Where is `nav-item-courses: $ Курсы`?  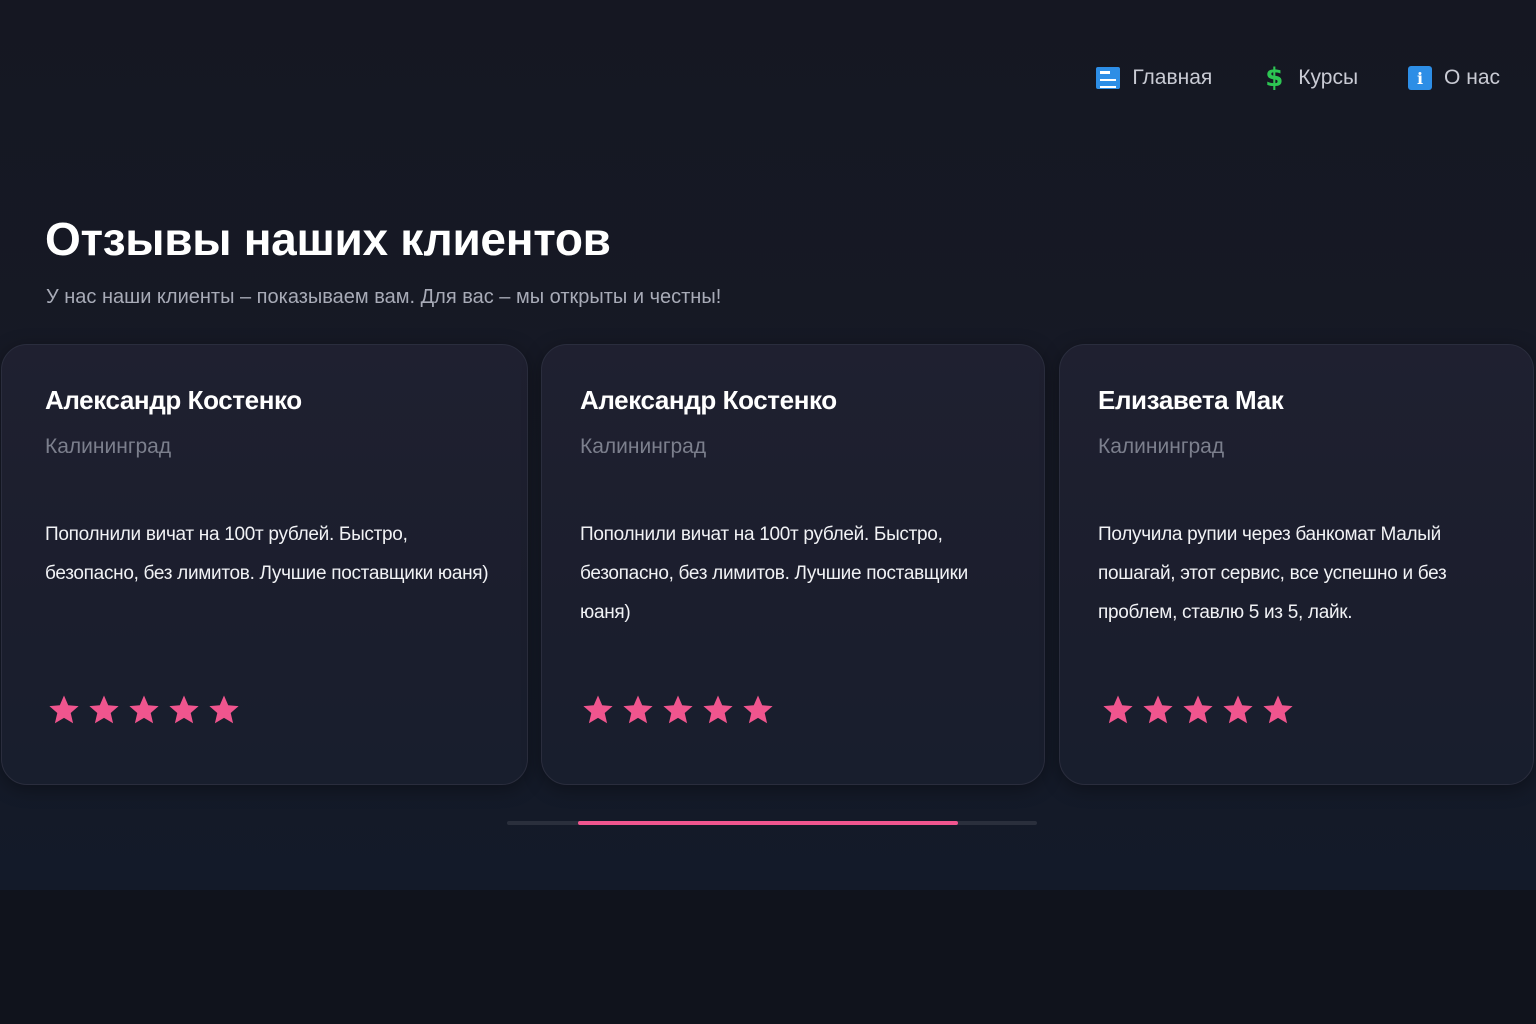
nav-item-courses: $ Курсы is located at coordinates (1310, 78).